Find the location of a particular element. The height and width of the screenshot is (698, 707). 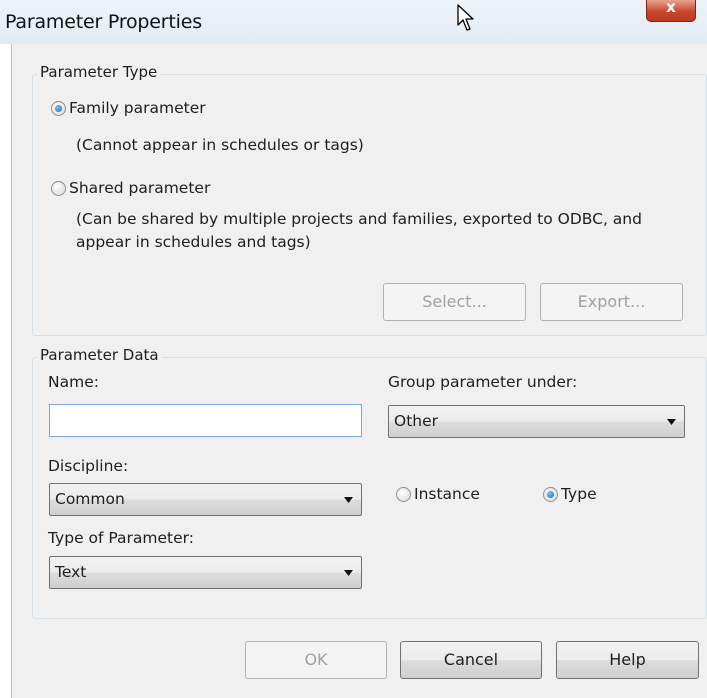

ok-button: OK is located at coordinates (316, 660).